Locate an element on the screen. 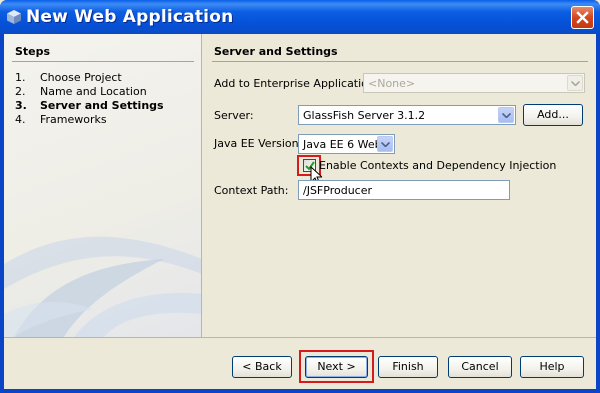  steps-title: Steps is located at coordinates (33, 51).